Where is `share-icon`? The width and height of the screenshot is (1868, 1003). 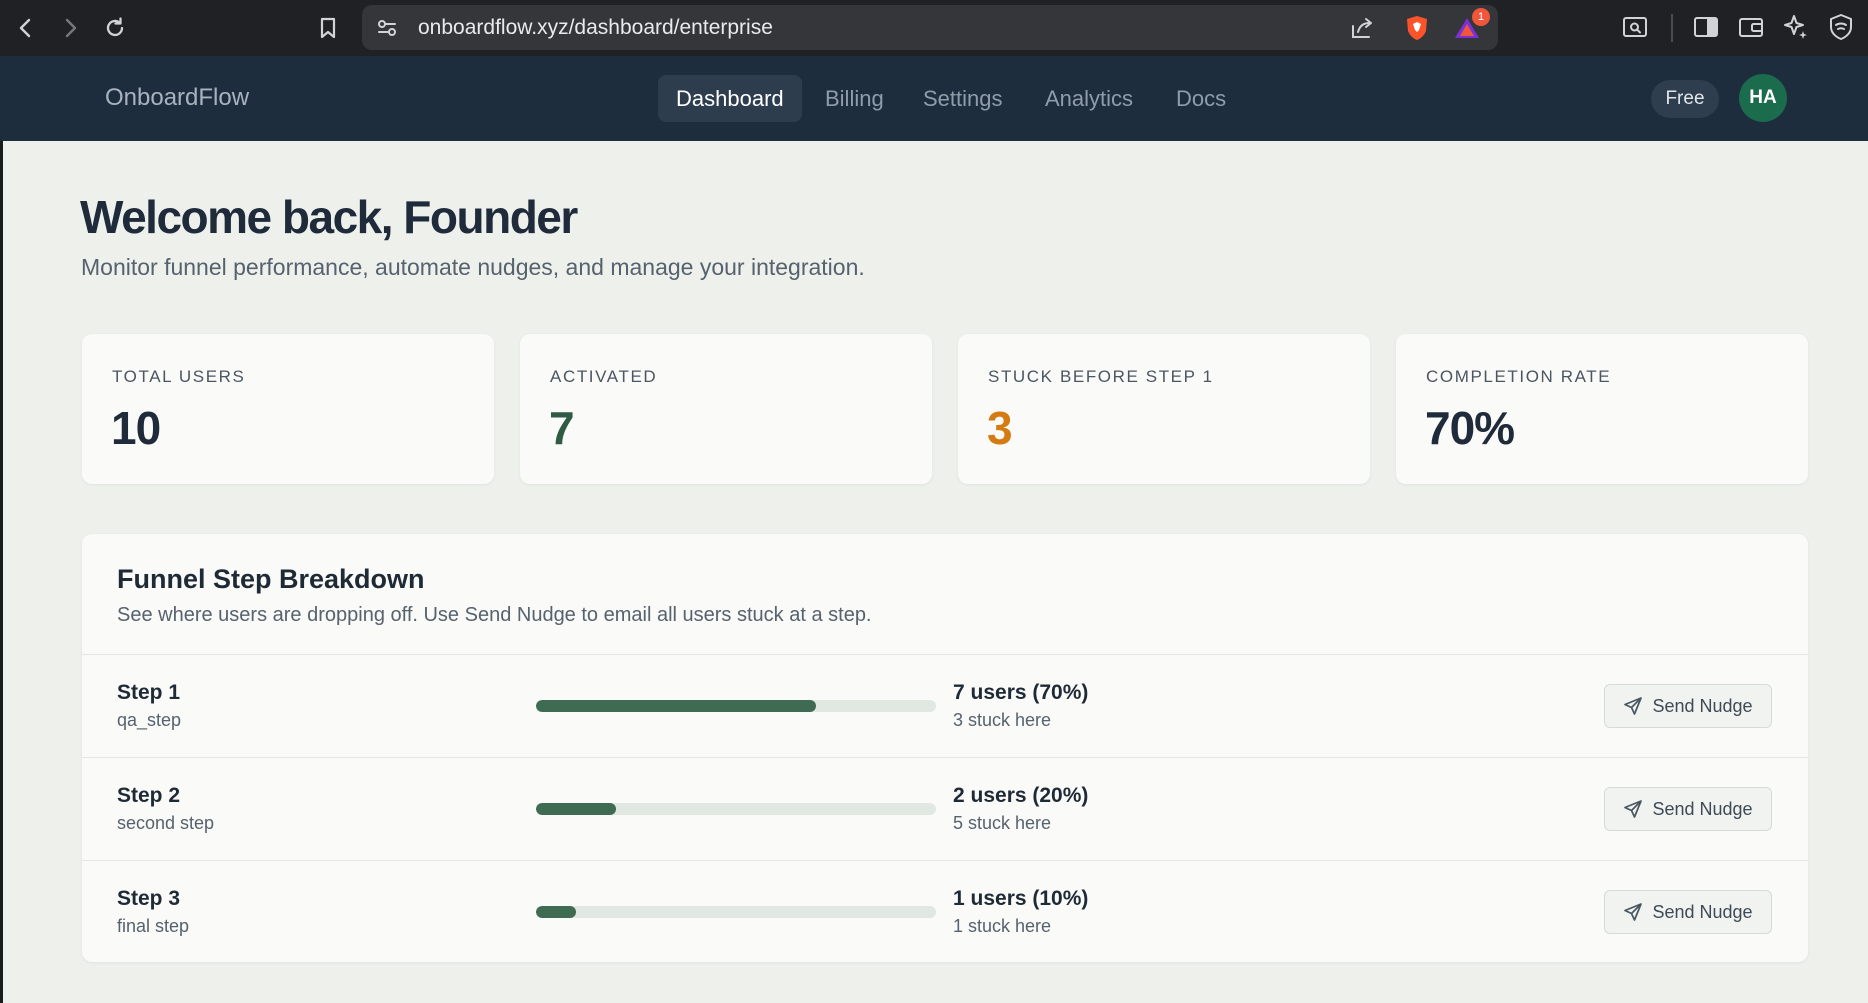
share-icon is located at coordinates (1362, 28).